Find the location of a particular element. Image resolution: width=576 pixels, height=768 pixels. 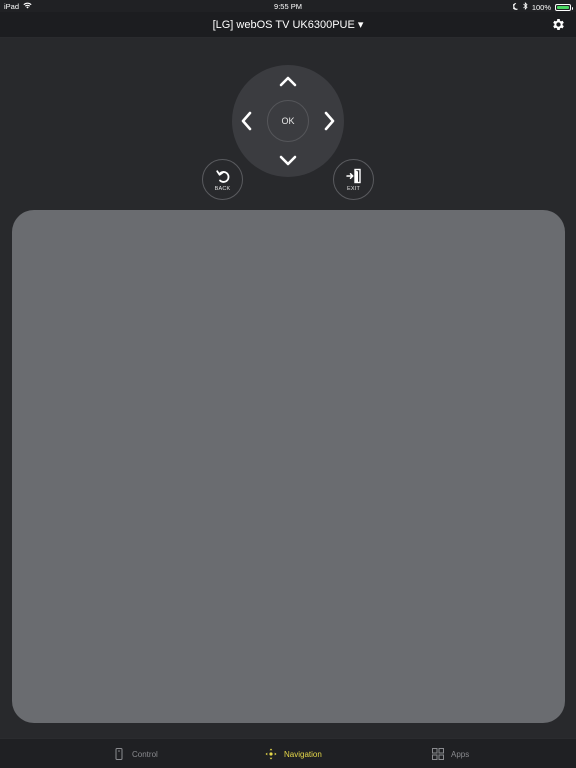

back-button: BACK is located at coordinates (222, 179).